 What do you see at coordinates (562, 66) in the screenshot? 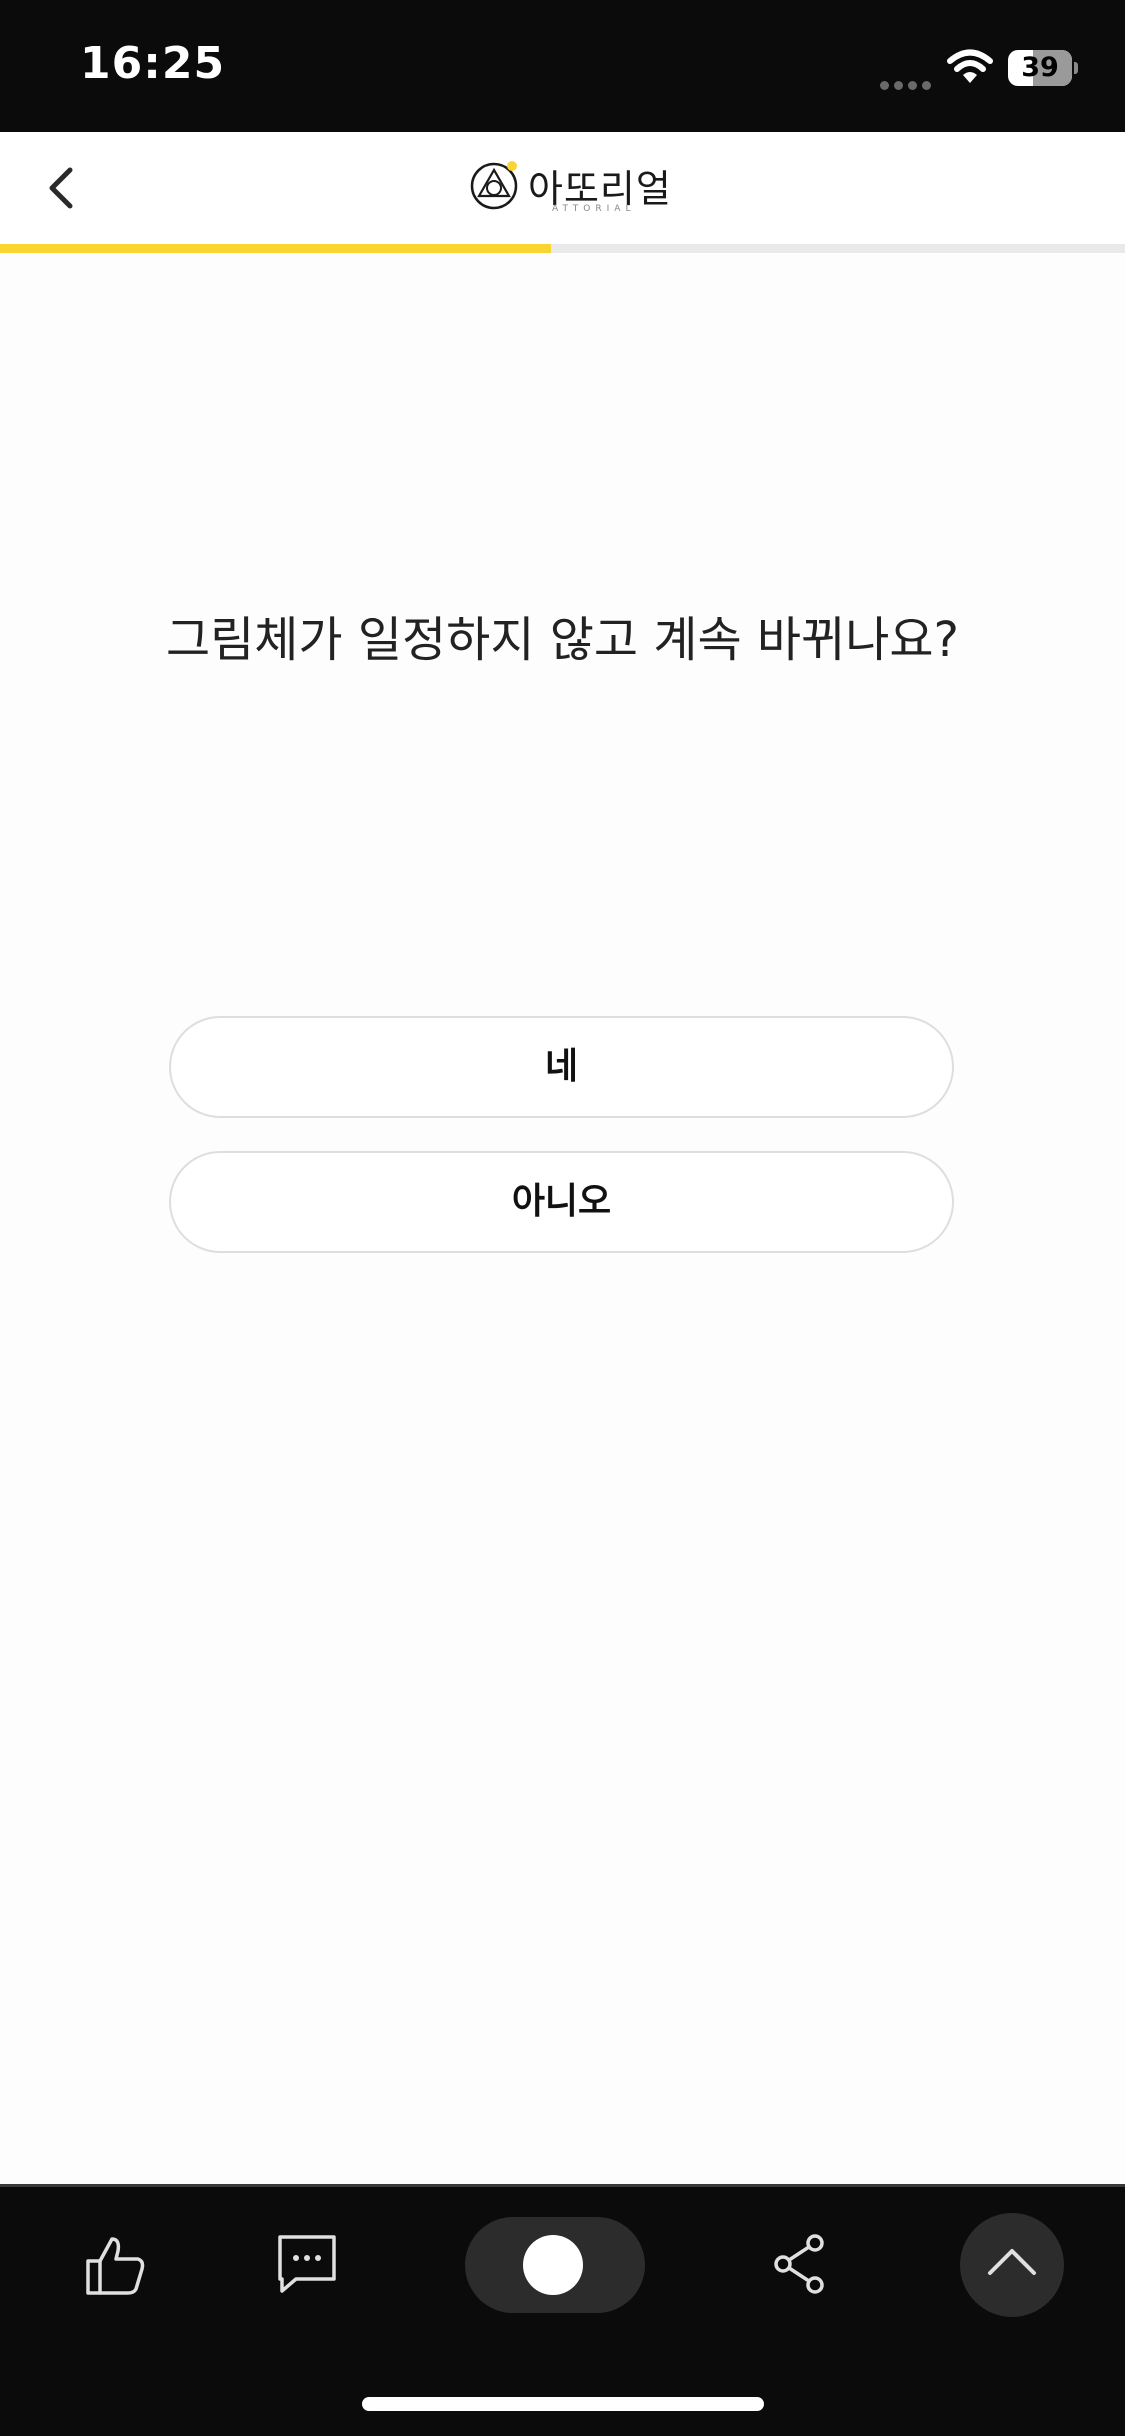
I see `status-bar: 16:25 39` at bounding box center [562, 66].